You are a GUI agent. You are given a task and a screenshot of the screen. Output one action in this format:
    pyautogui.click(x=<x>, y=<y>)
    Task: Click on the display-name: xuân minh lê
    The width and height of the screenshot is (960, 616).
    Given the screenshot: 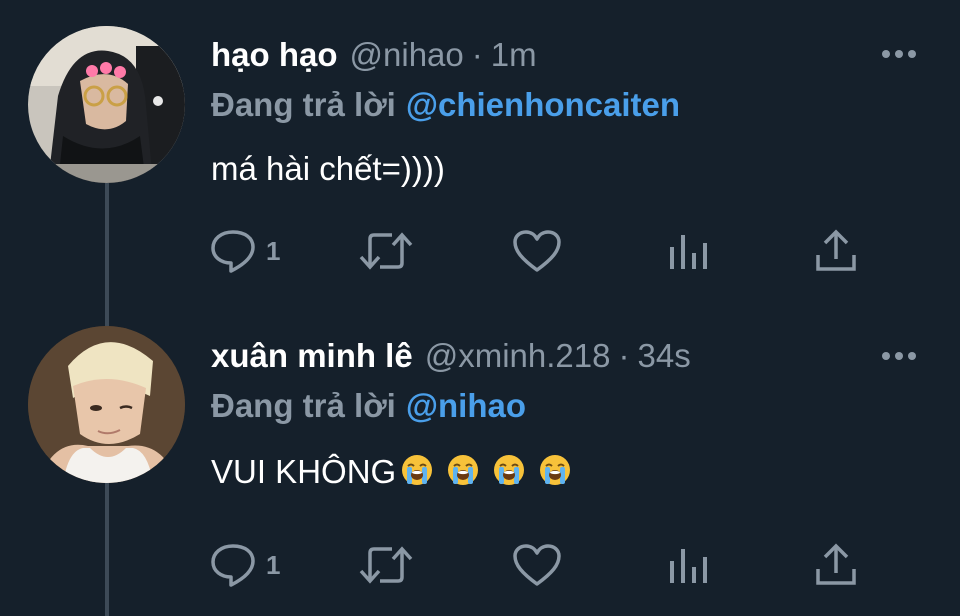 What is the action you would take?
    pyautogui.click(x=312, y=356)
    